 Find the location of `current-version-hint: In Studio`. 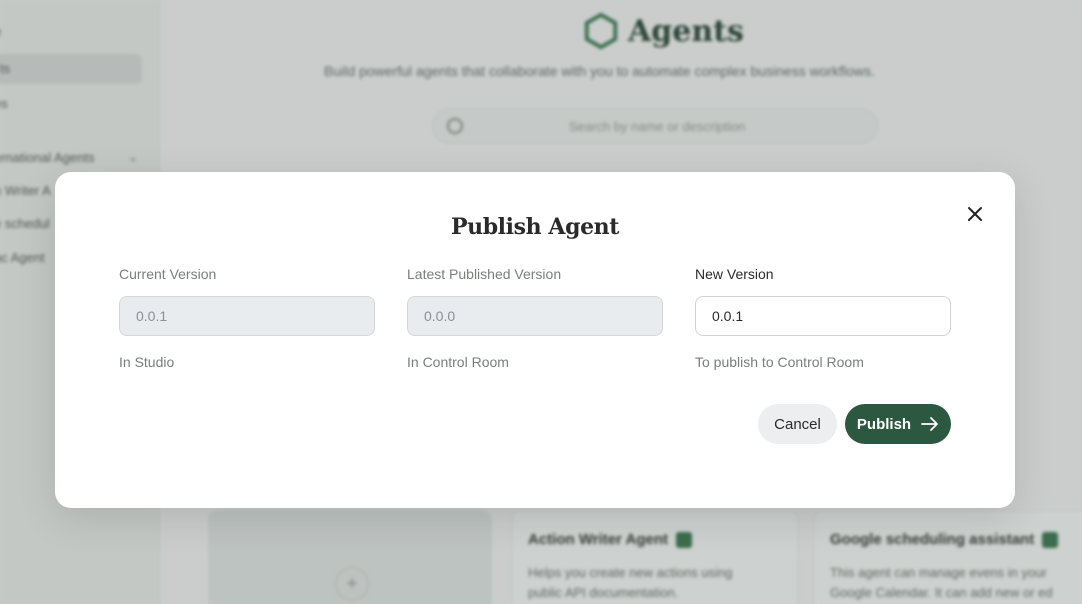

current-version-hint: In Studio is located at coordinates (147, 362).